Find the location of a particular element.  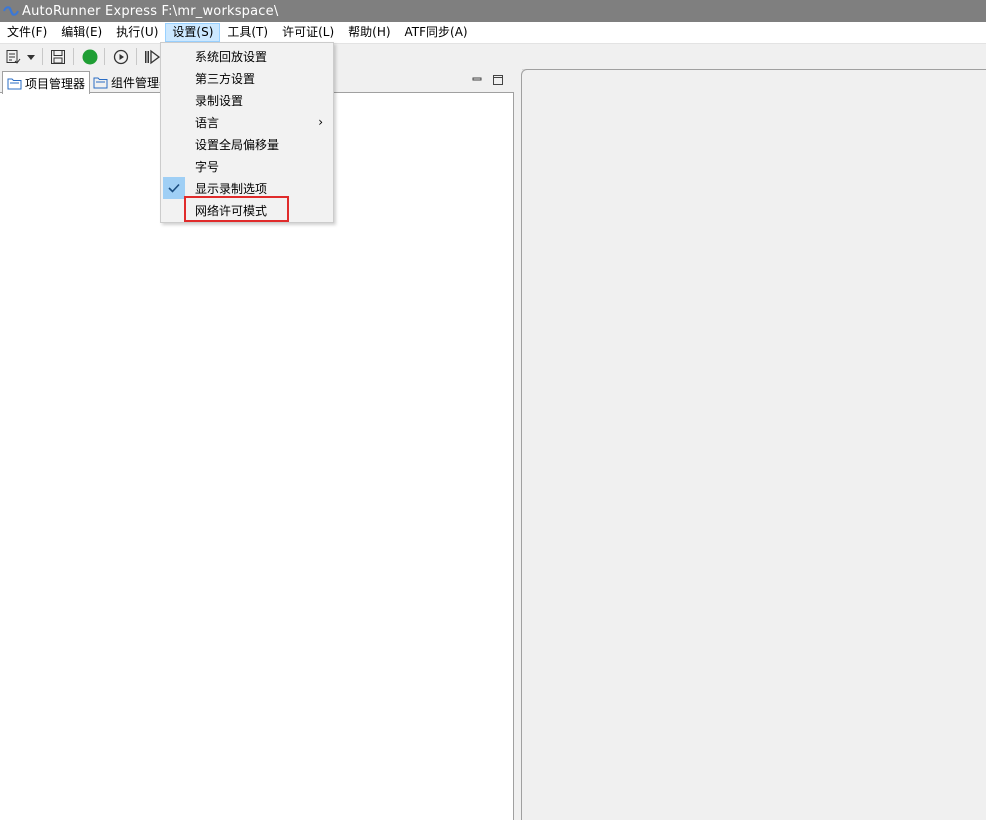

record-button is located at coordinates (90, 57).